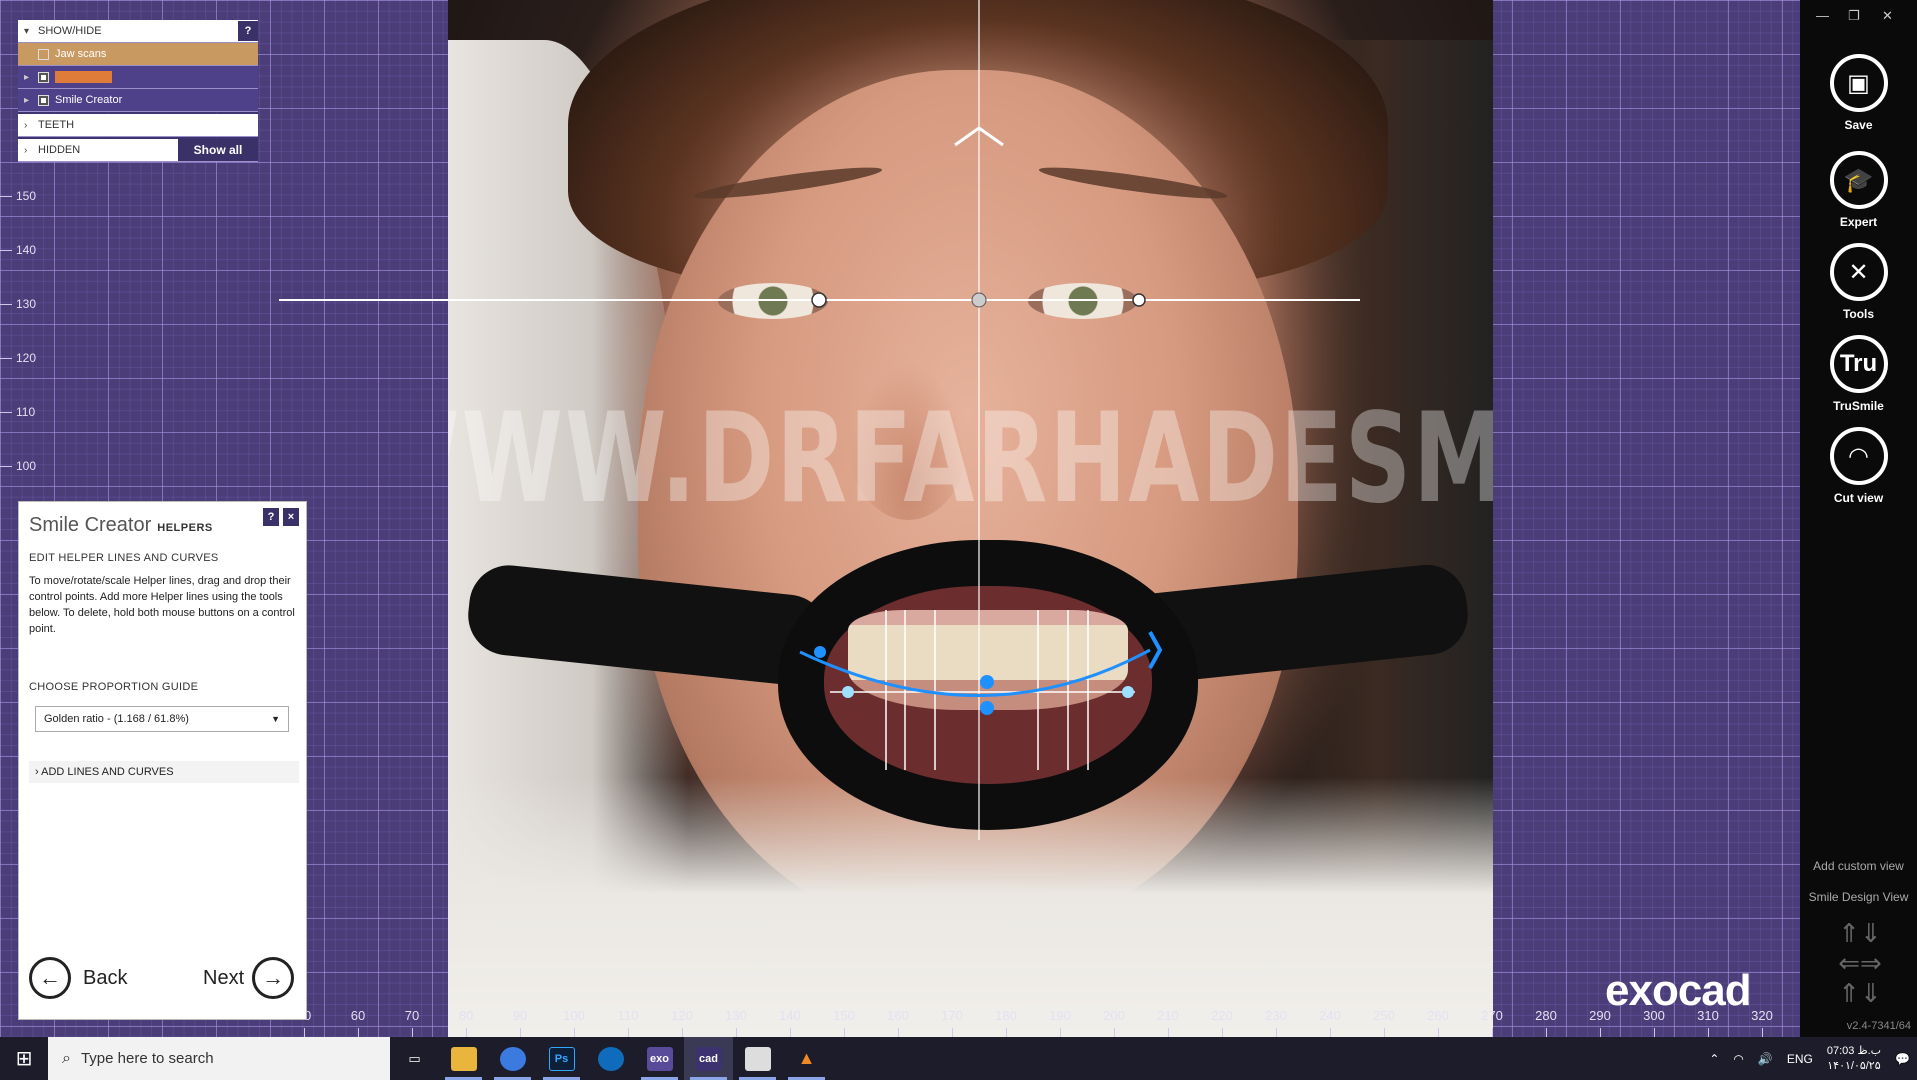  Describe the element at coordinates (121, 525) in the screenshot. I see `wizard-title: Smile Creator HELPERS` at that location.